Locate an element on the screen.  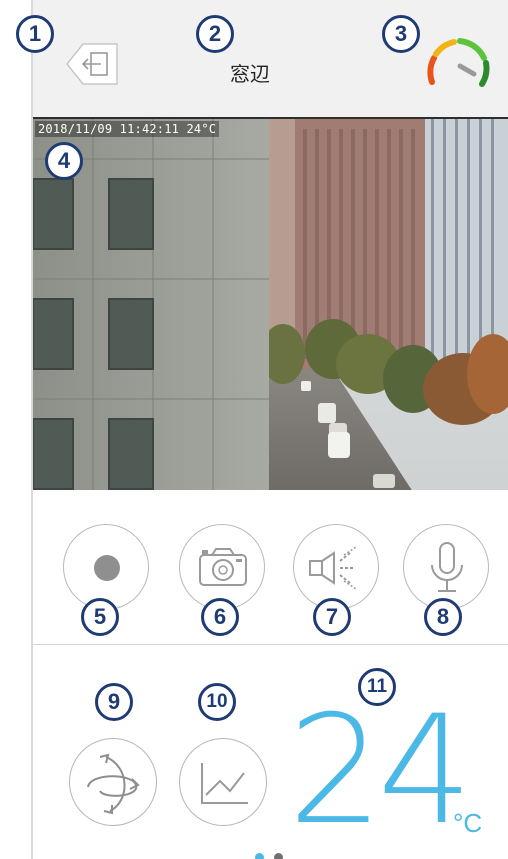
callout-badge: 1 is located at coordinates (35, 34).